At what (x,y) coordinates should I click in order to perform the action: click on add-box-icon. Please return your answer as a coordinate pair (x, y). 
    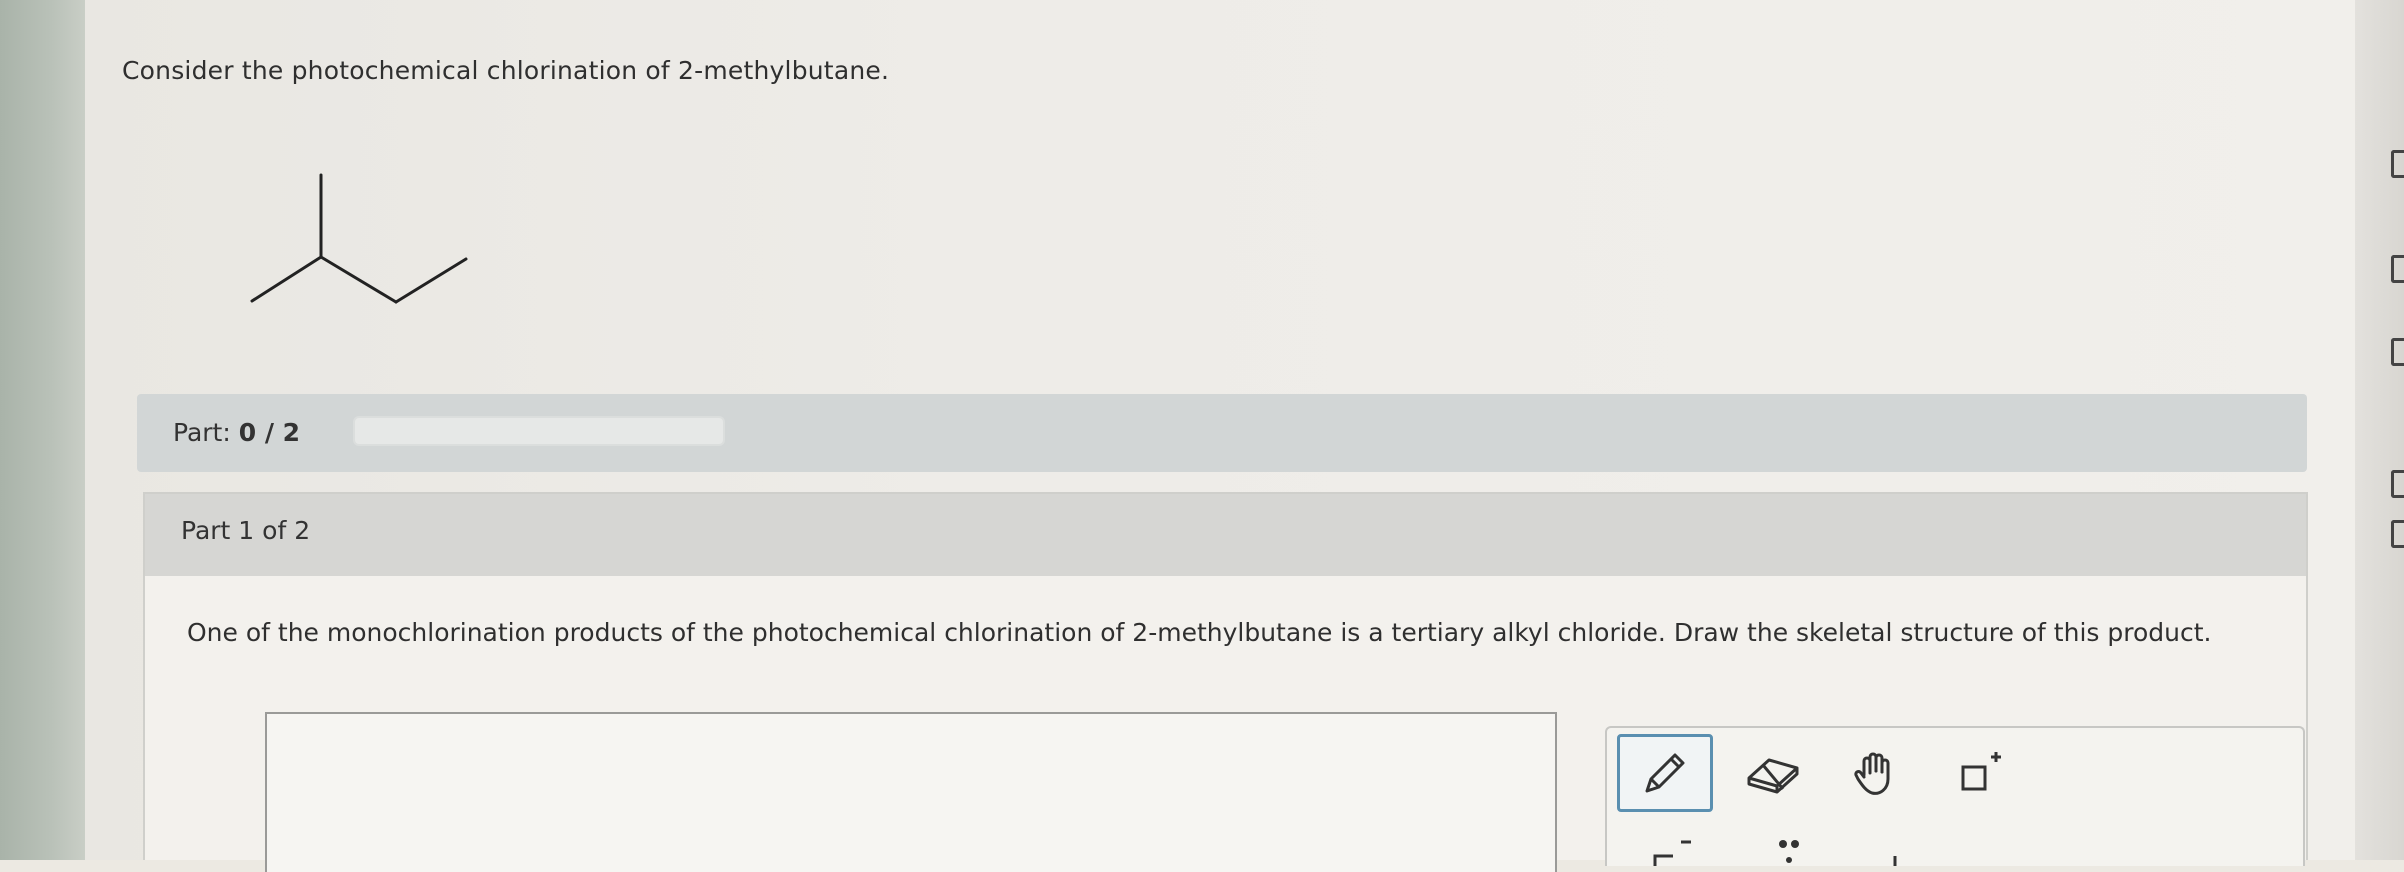
    Looking at the image, I should click on (1981, 771).